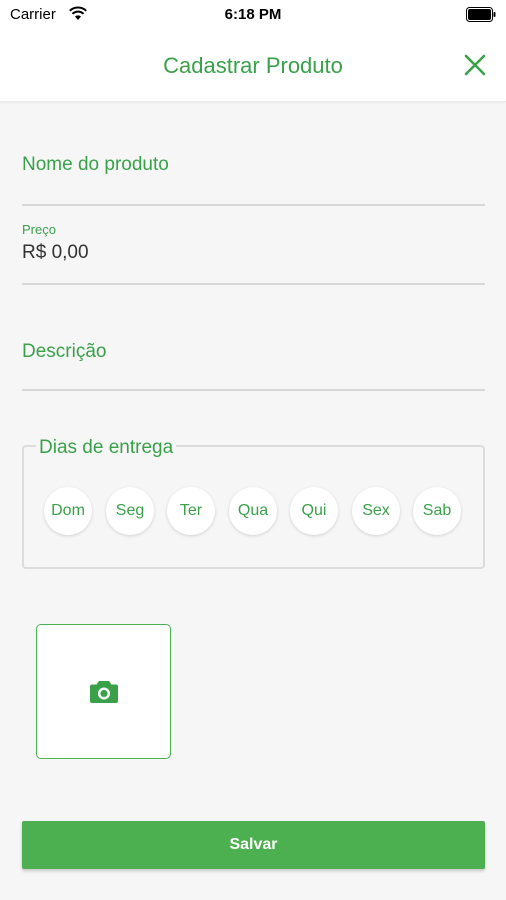  I want to click on clock: 6:18 PM, so click(253, 14).